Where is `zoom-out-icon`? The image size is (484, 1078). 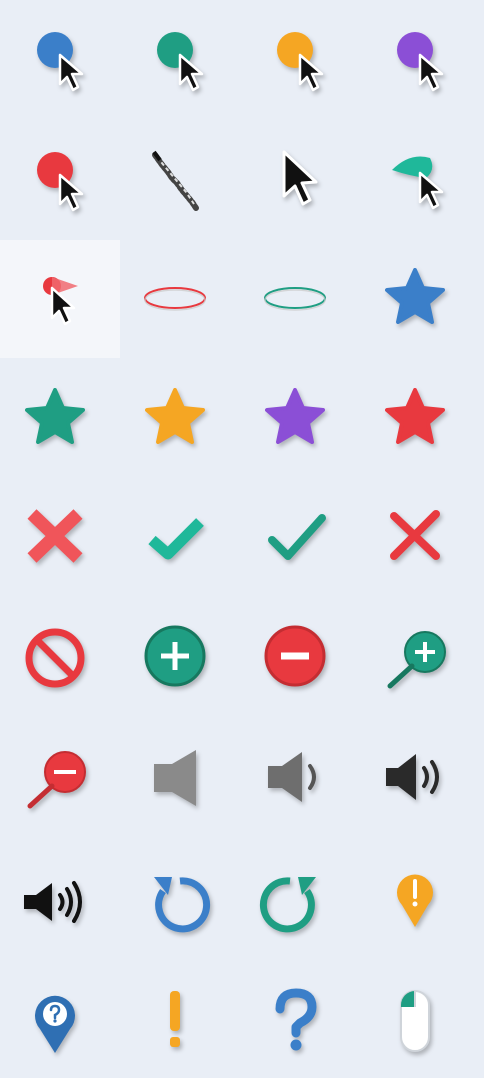 zoom-out-icon is located at coordinates (55, 775).